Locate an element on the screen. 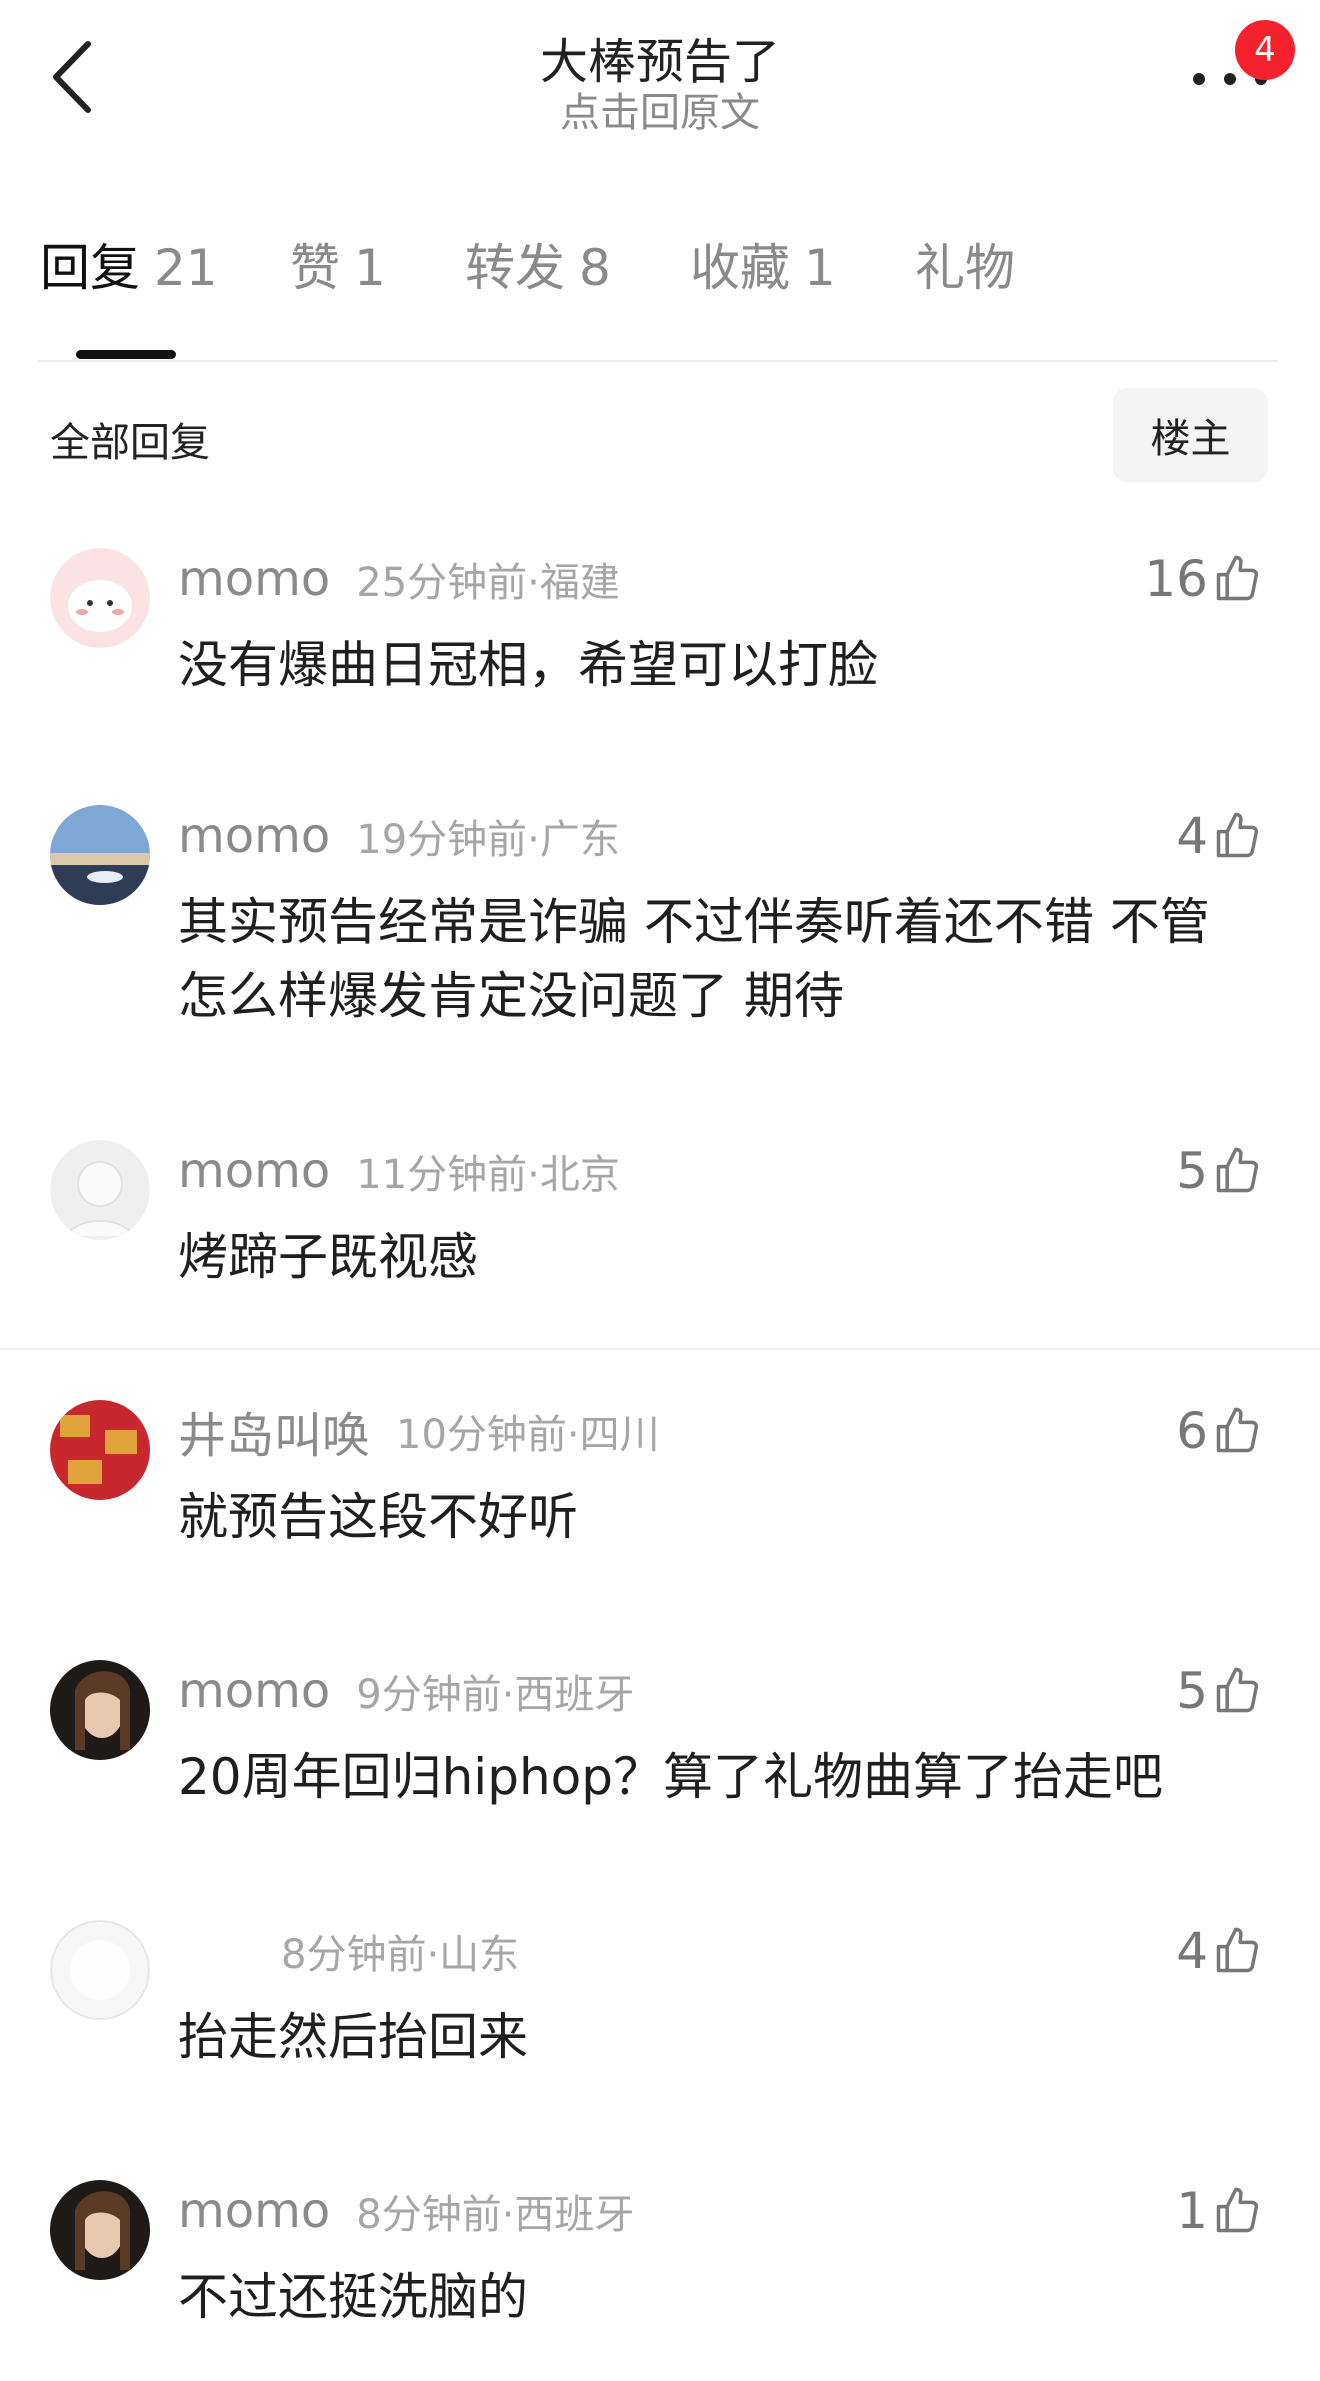 This screenshot has width=1320, height=2381. tab-reposts: 转发 8 is located at coordinates (538, 264).